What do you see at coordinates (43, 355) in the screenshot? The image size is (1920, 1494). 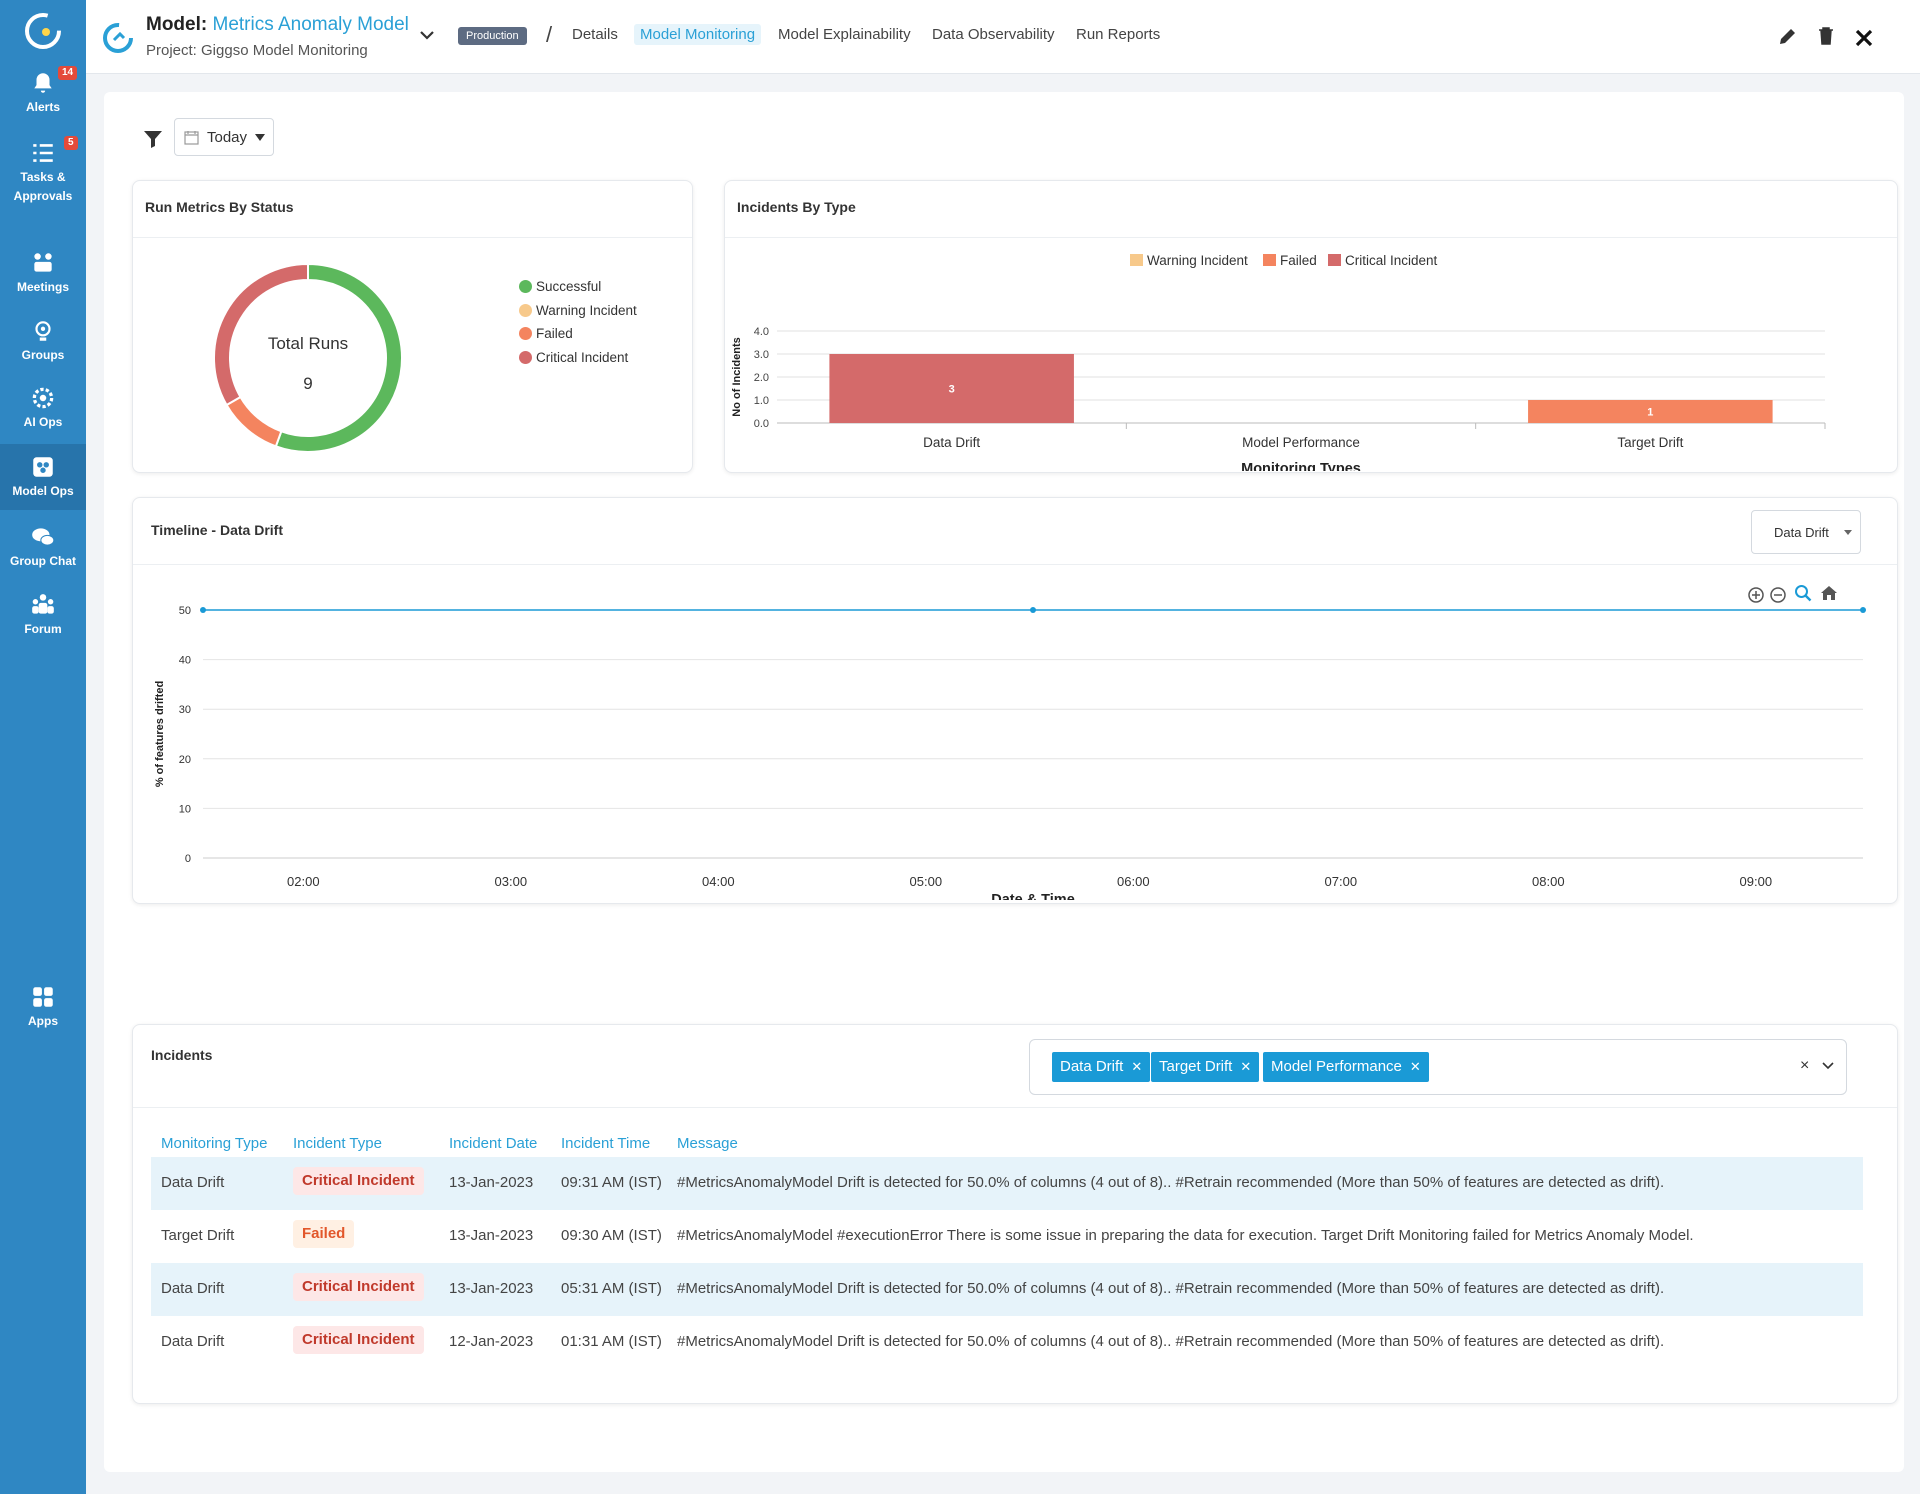 I see `sidebar-item-label: Groups` at bounding box center [43, 355].